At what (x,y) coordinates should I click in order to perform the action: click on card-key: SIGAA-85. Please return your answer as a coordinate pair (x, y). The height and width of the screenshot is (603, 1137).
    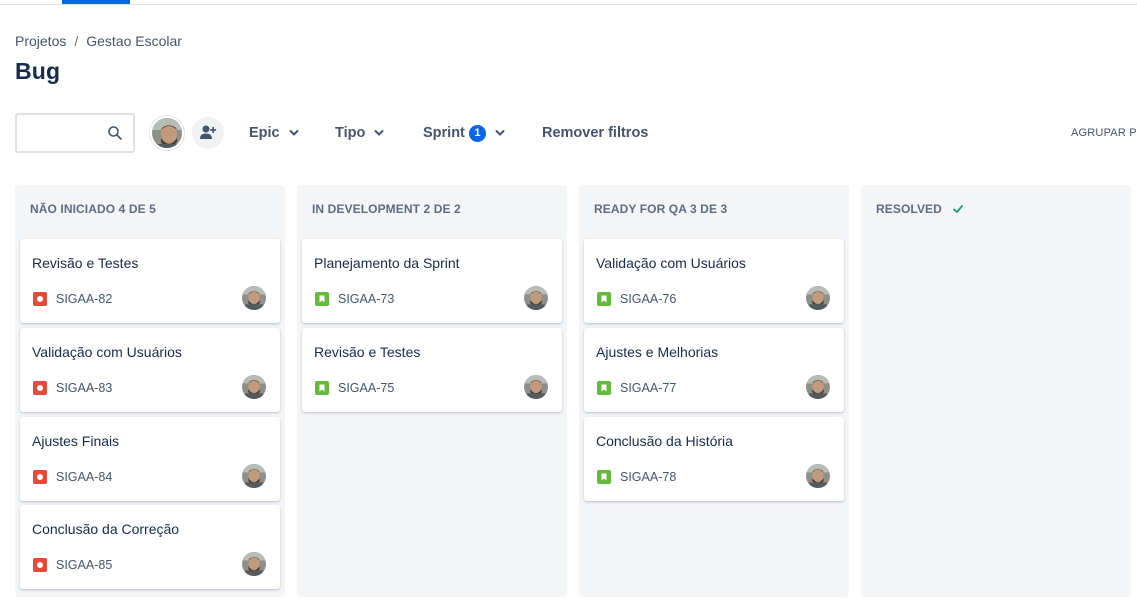
    Looking at the image, I should click on (84, 565).